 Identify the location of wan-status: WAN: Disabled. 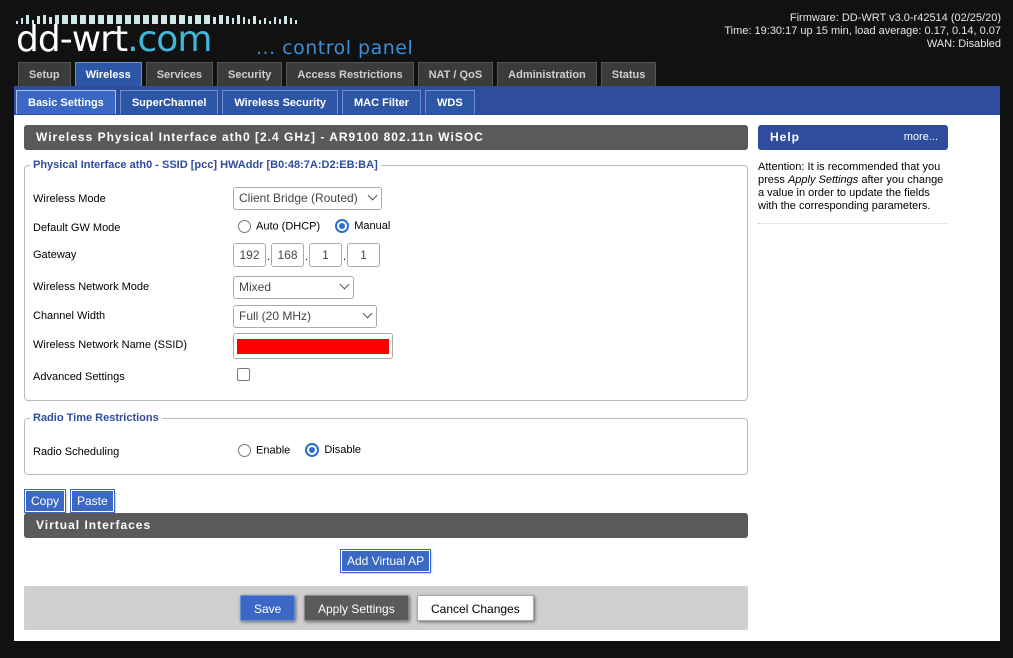
(963, 44).